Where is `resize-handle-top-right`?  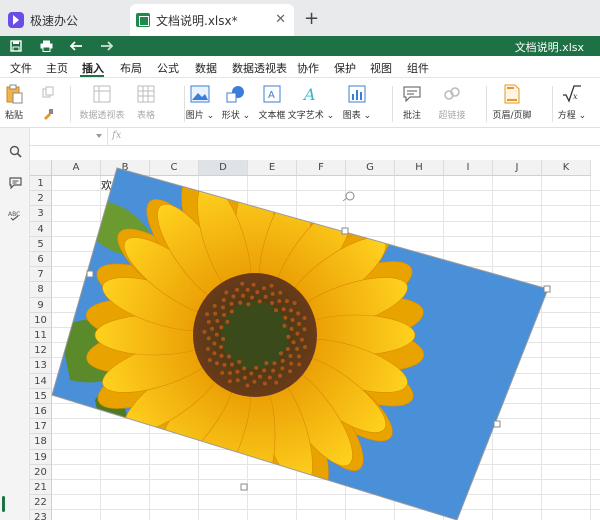
resize-handle-top-right is located at coordinates (547, 289).